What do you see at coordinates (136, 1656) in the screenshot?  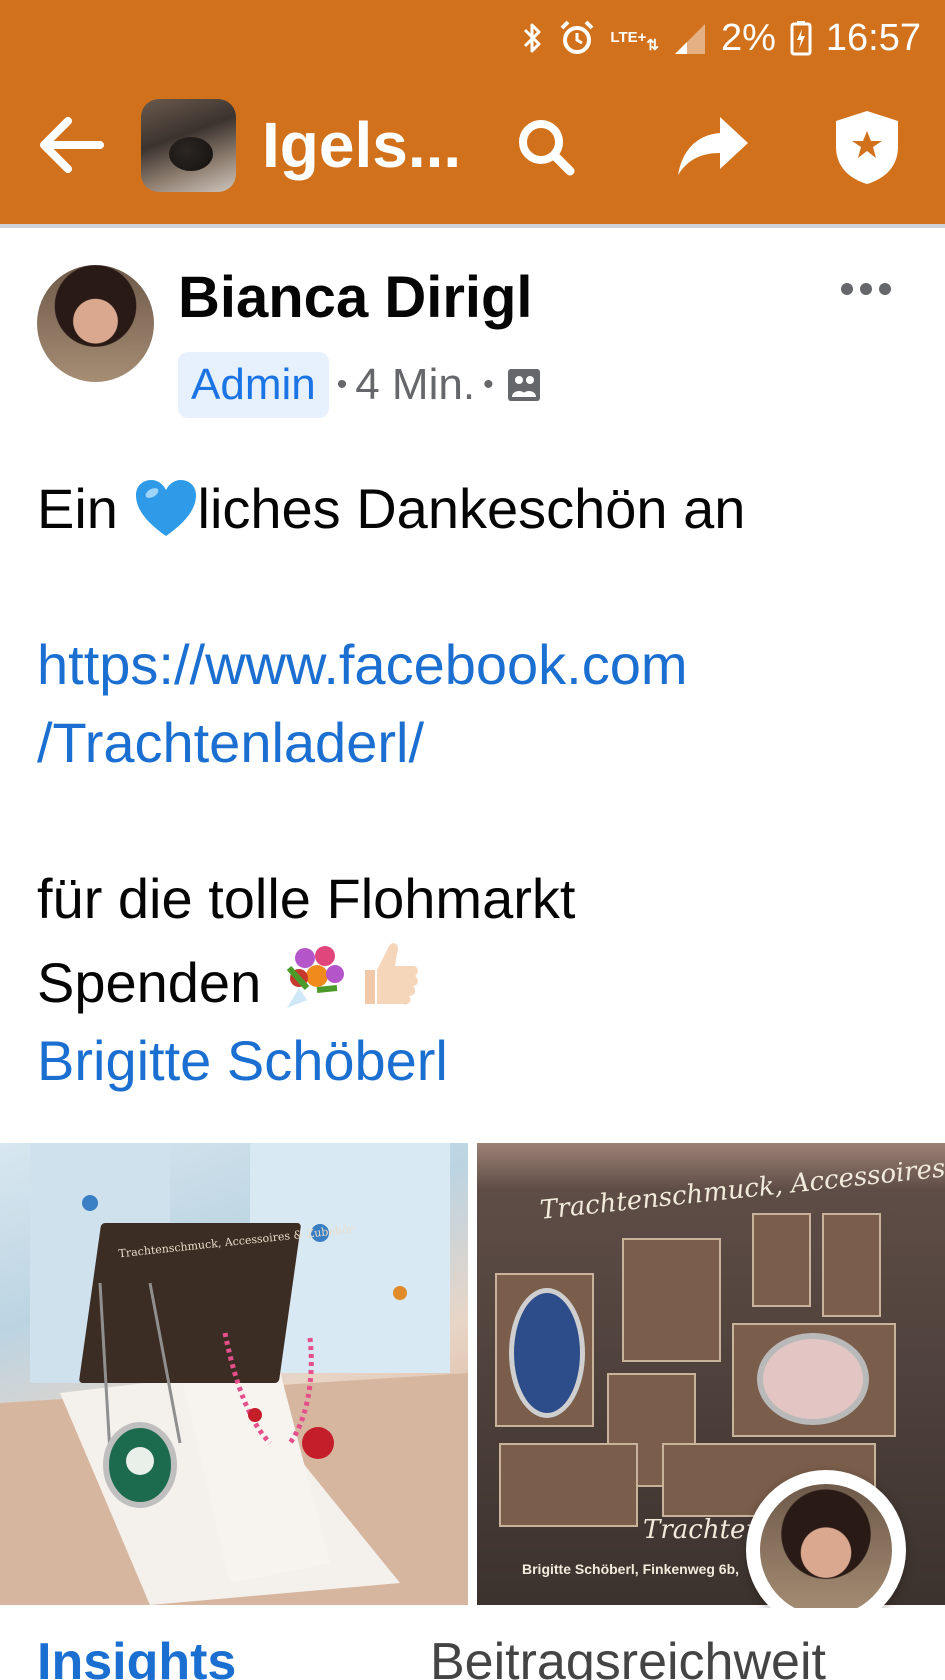 I see `insights-tab: Insights` at bounding box center [136, 1656].